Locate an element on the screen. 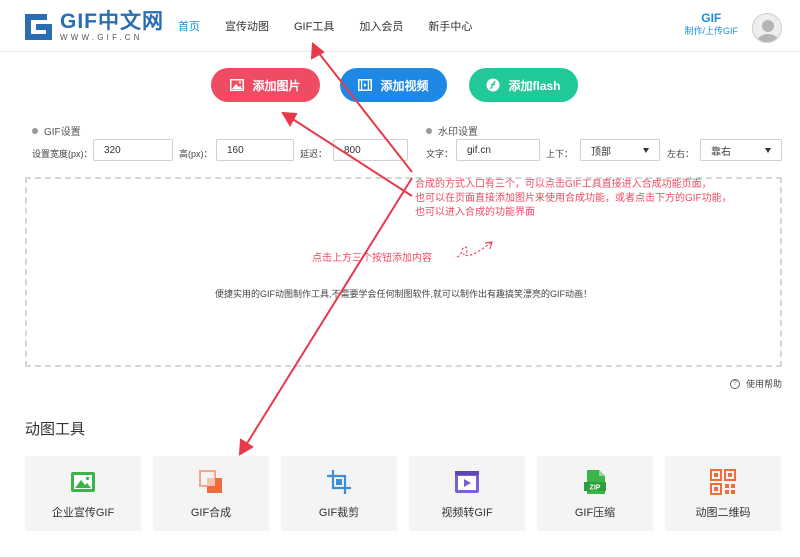 This screenshot has height=557, width=800. tool-card-gif-merge: GIF合成 is located at coordinates (211, 493).